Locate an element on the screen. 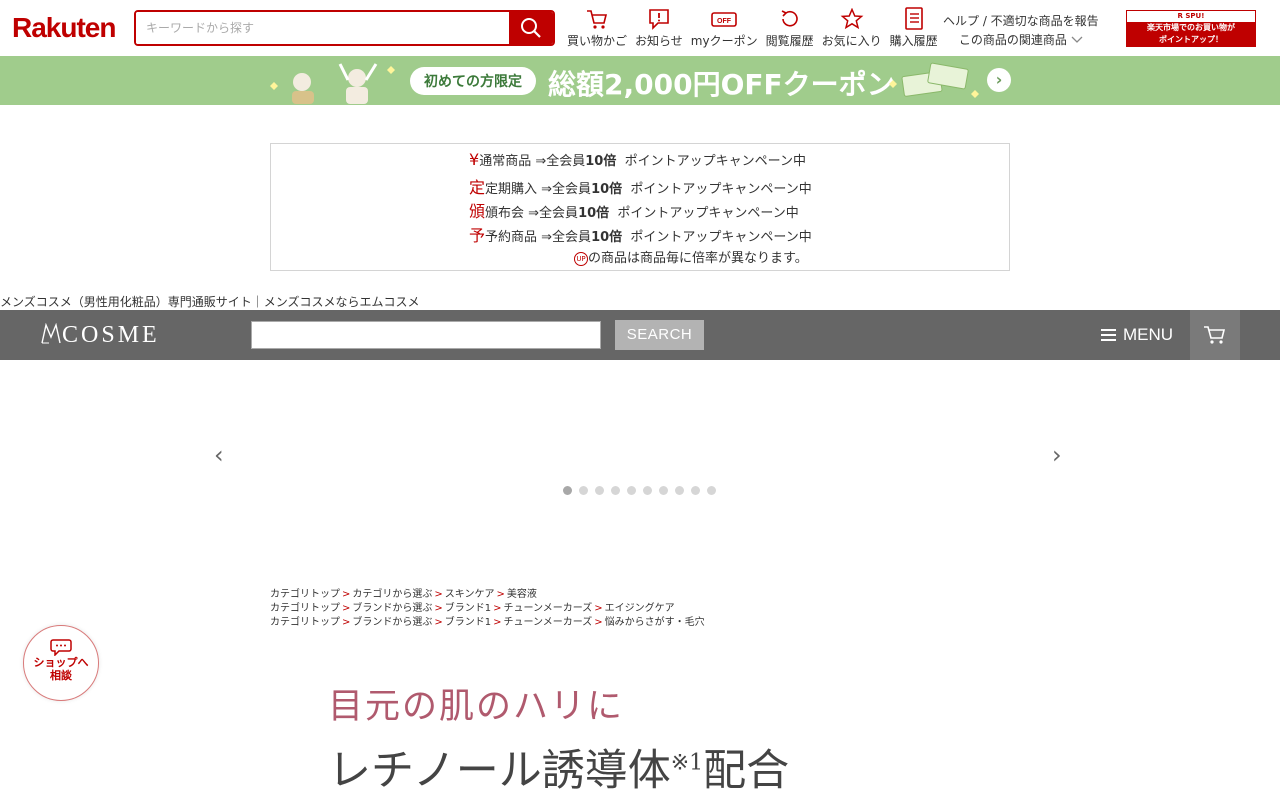 The width and height of the screenshot is (1280, 800). mcosme-logo-text: COSME is located at coordinates (111, 335).